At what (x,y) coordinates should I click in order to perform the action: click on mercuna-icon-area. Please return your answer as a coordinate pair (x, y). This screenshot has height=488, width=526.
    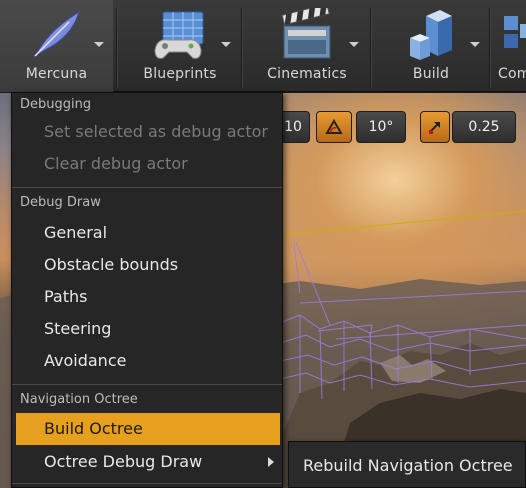
    Looking at the image, I should click on (56, 32).